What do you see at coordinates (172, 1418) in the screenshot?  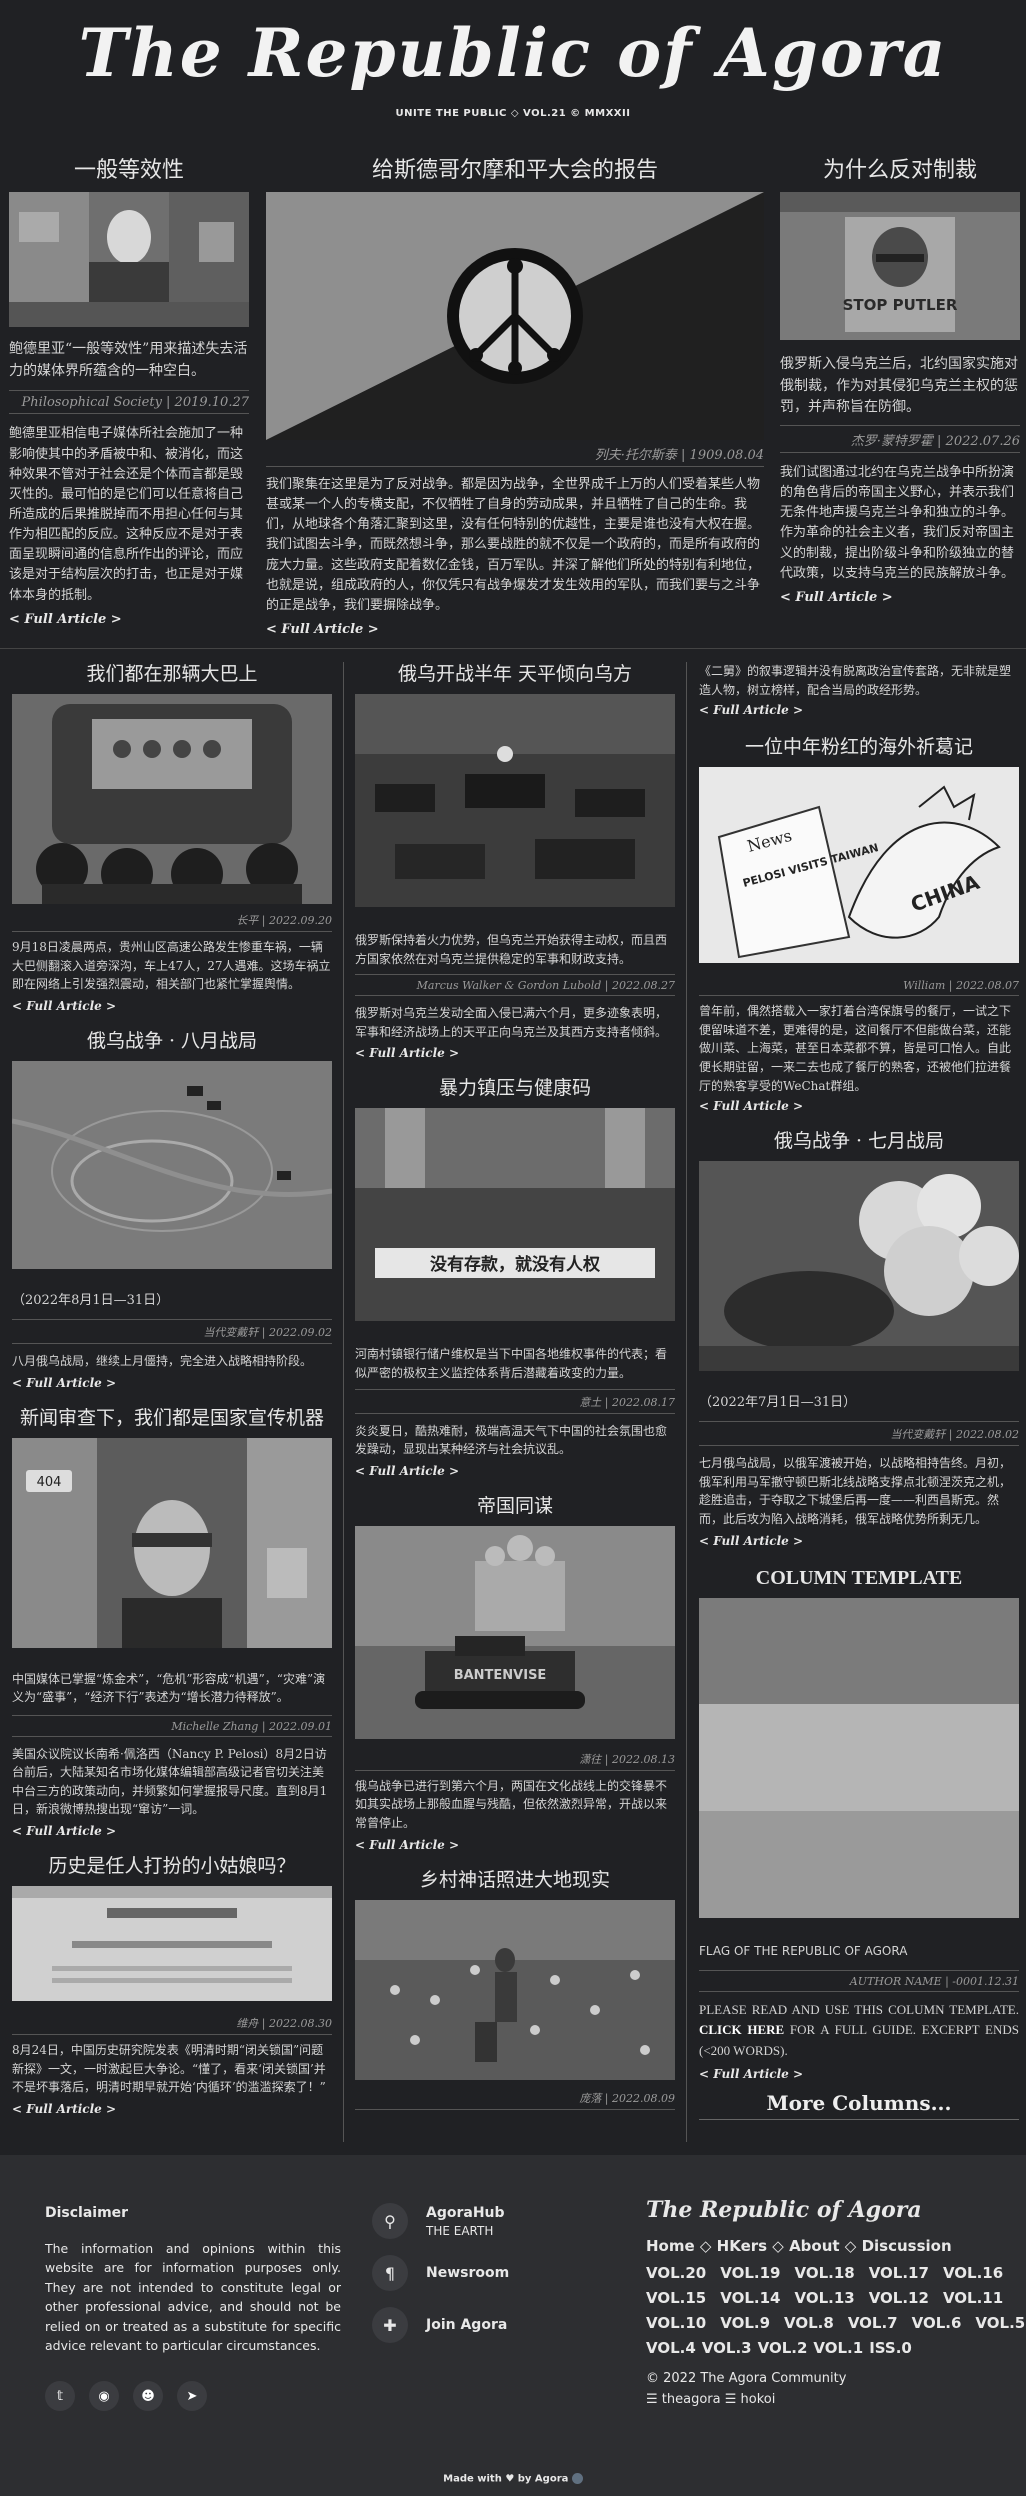 I see `article-title: 新闻审查下，我们都是国家宣传机器` at bounding box center [172, 1418].